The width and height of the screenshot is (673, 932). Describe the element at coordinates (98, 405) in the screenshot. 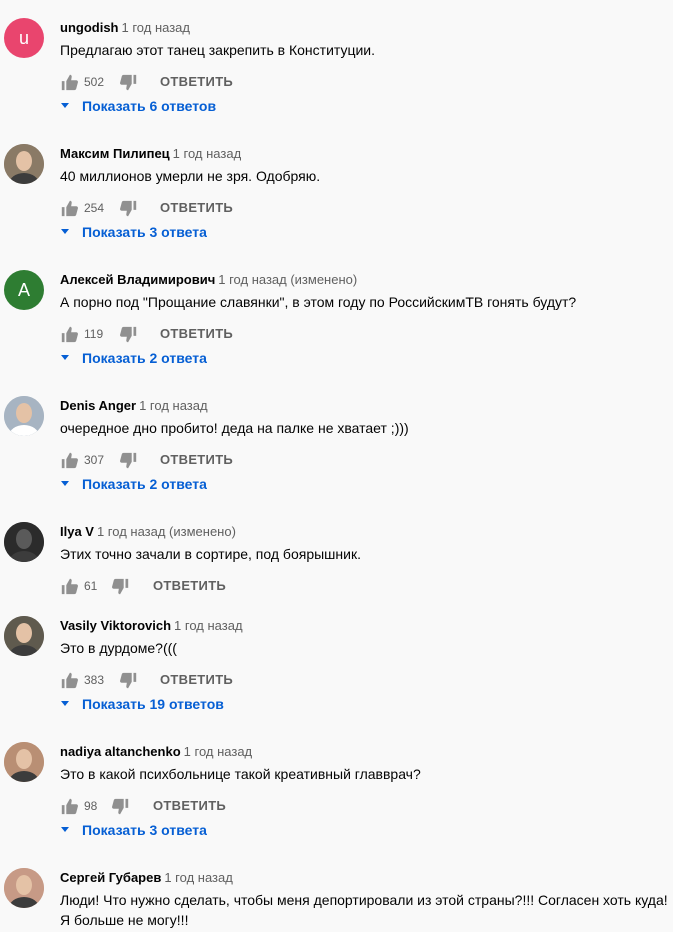

I see `author-name: Denis Anger` at that location.